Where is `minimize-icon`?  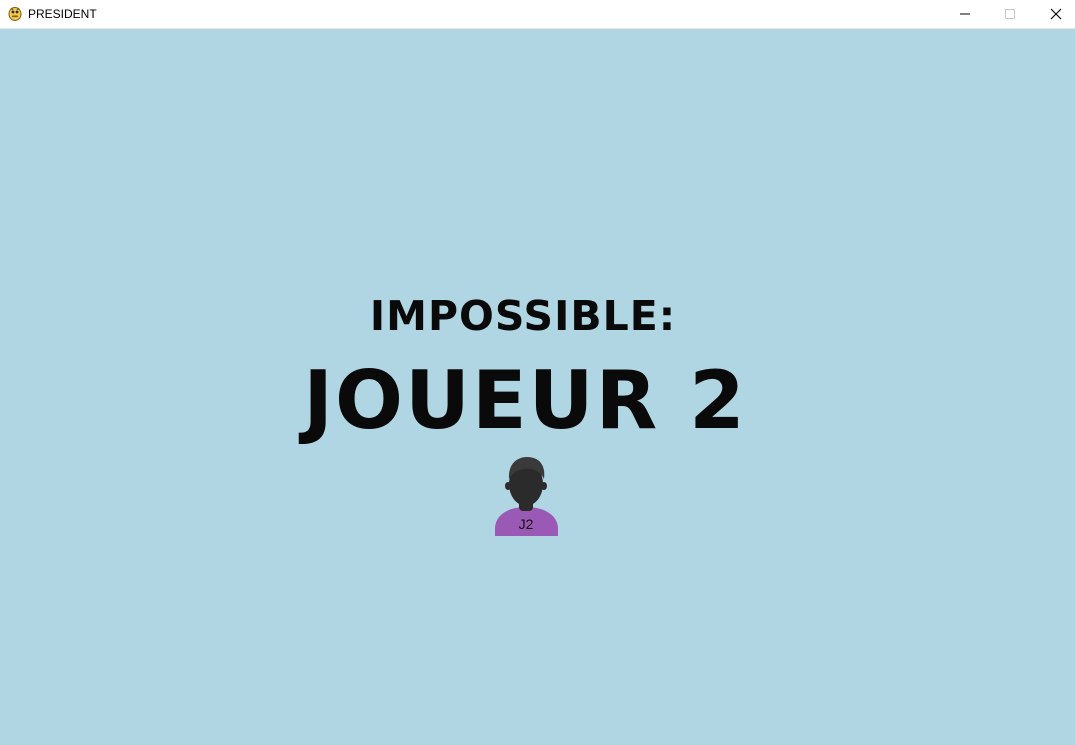 minimize-icon is located at coordinates (965, 14).